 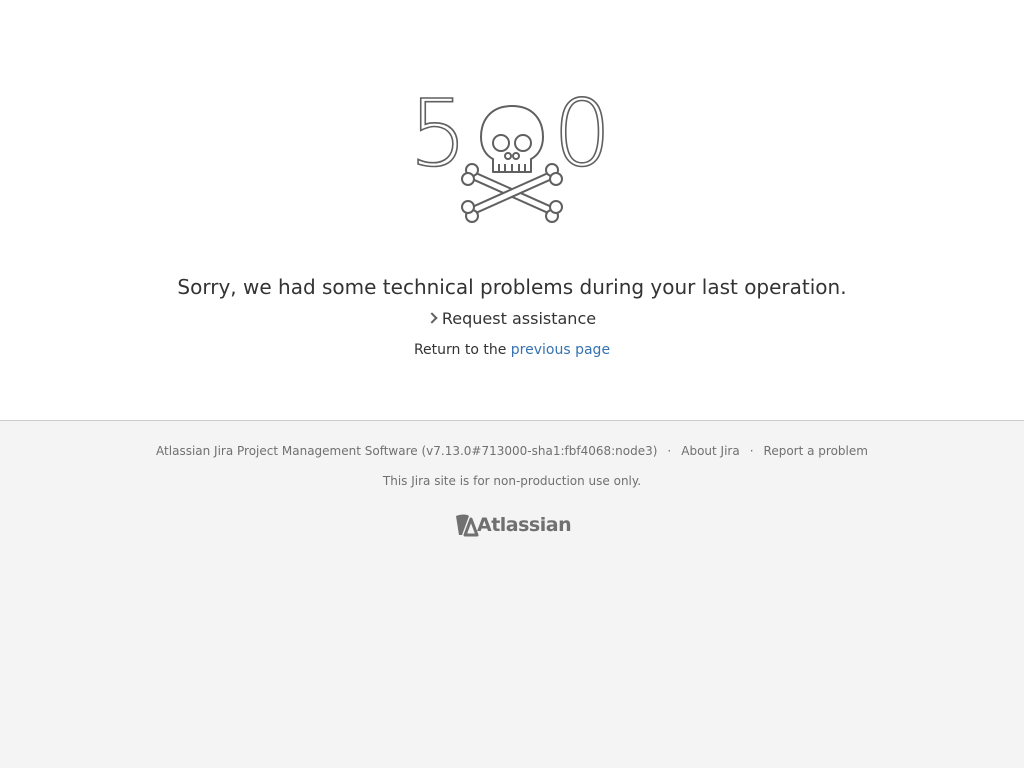 I want to click on atlassian-wordmark: Atlassian, so click(x=524, y=525).